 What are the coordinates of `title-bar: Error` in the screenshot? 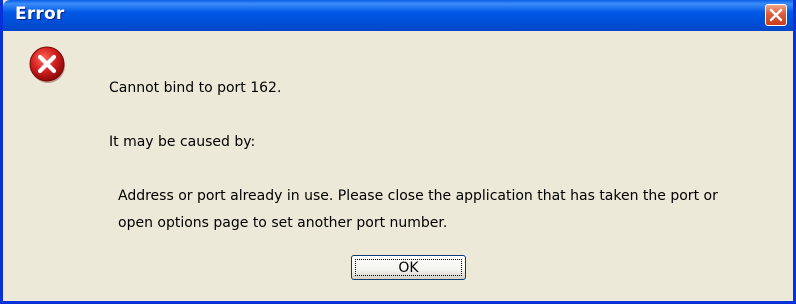 It's located at (398, 15).